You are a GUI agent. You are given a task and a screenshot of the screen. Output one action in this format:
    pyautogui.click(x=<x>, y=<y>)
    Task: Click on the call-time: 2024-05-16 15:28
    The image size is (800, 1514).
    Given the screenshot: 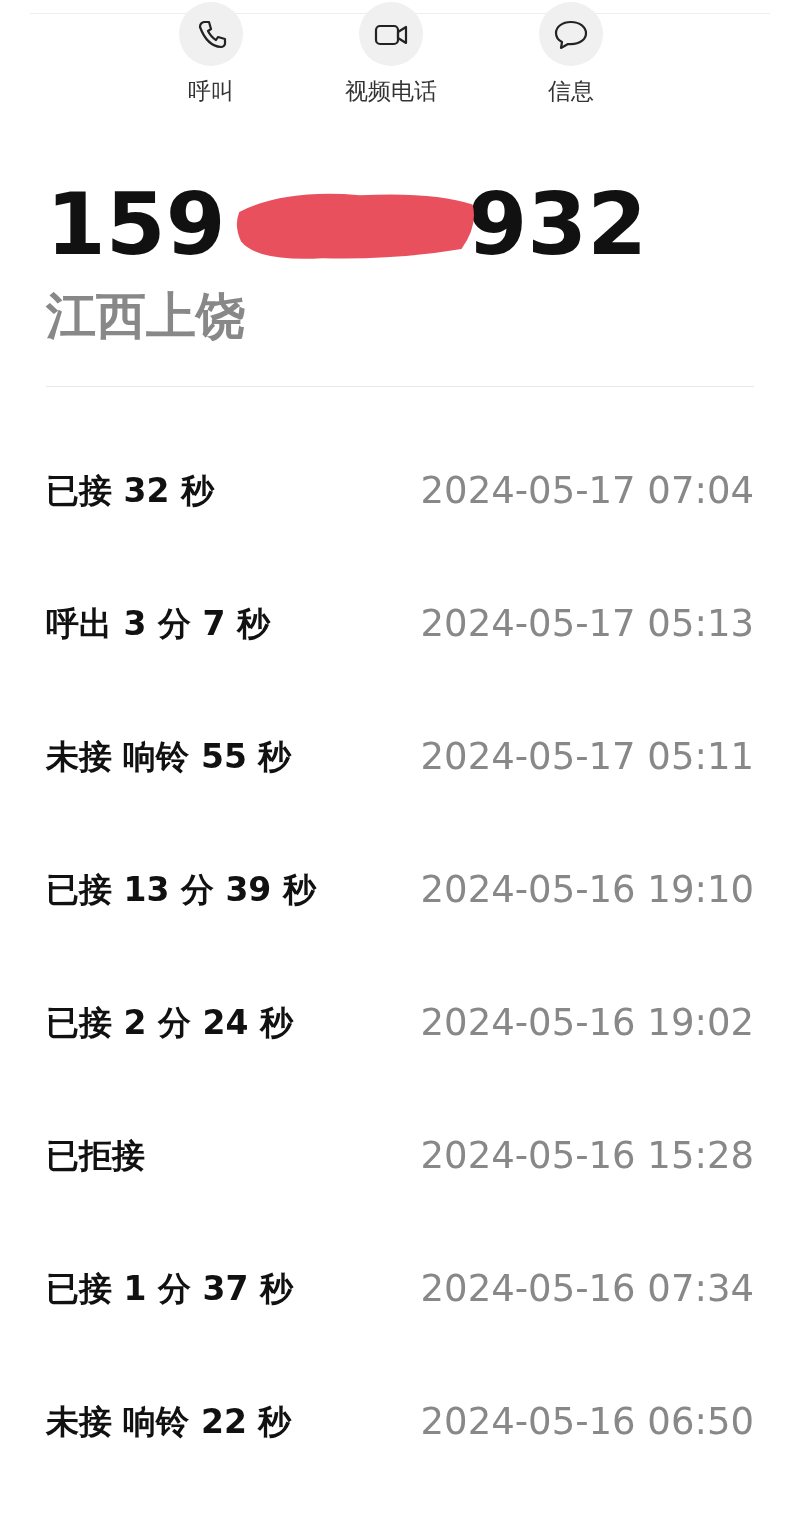 What is the action you would take?
    pyautogui.click(x=587, y=1156)
    